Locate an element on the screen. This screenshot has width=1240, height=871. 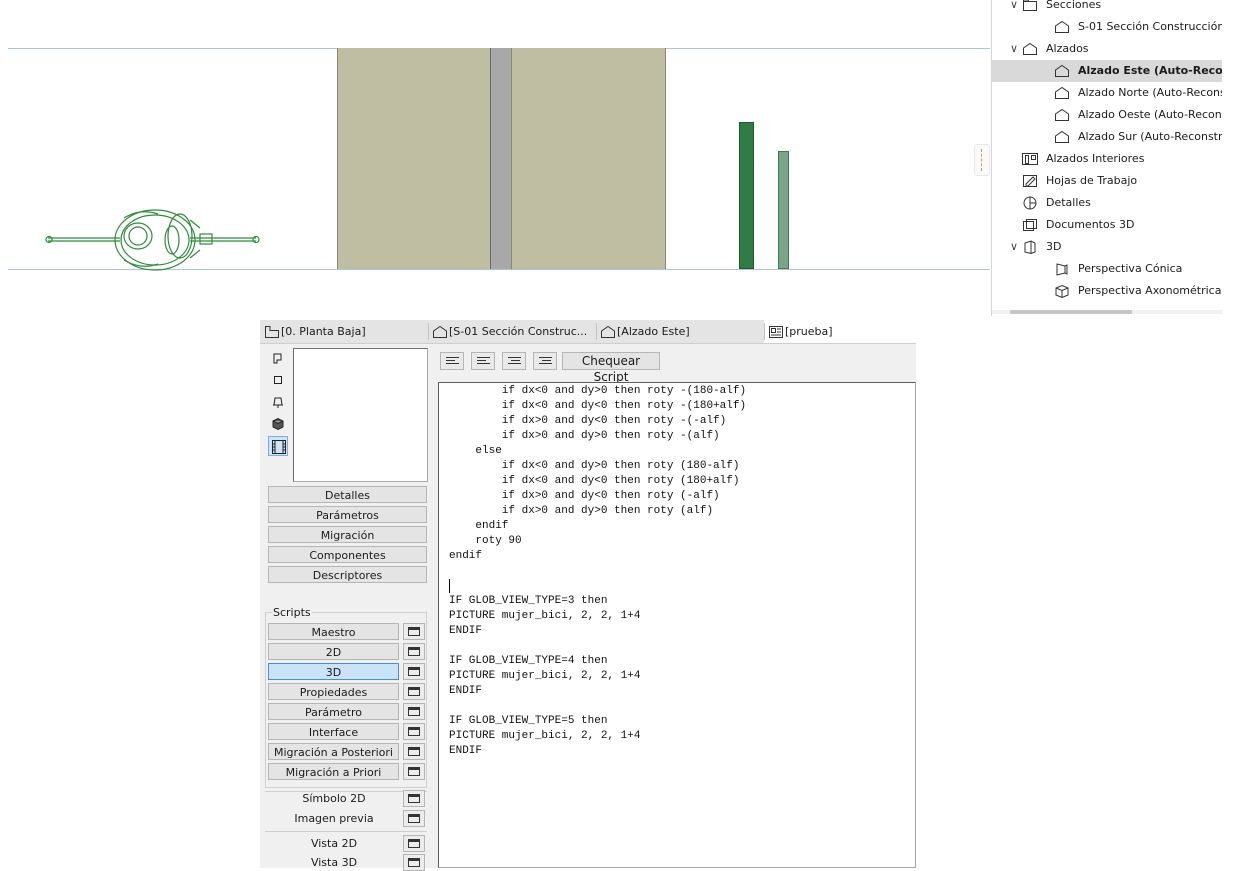
navigator-scroll-thumb is located at coordinates (1071, 312).